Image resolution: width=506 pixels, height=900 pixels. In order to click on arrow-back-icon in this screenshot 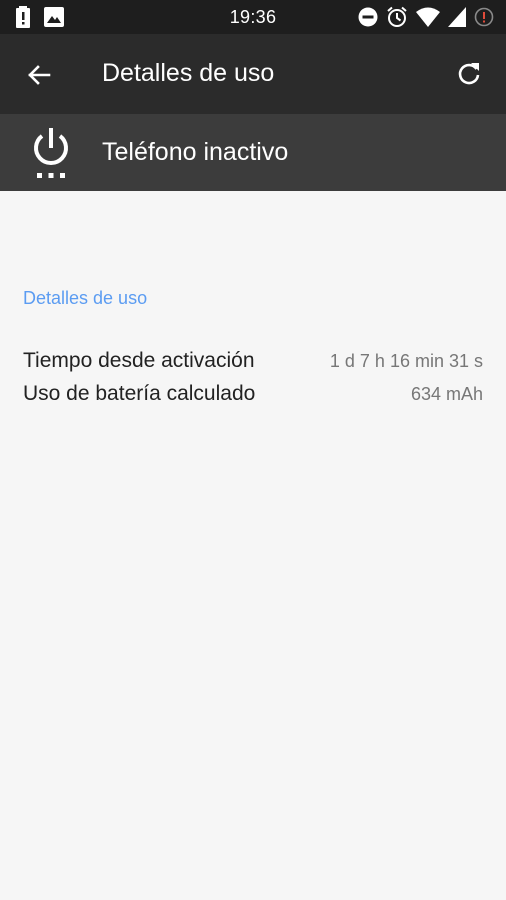, I will do `click(39, 75)`.